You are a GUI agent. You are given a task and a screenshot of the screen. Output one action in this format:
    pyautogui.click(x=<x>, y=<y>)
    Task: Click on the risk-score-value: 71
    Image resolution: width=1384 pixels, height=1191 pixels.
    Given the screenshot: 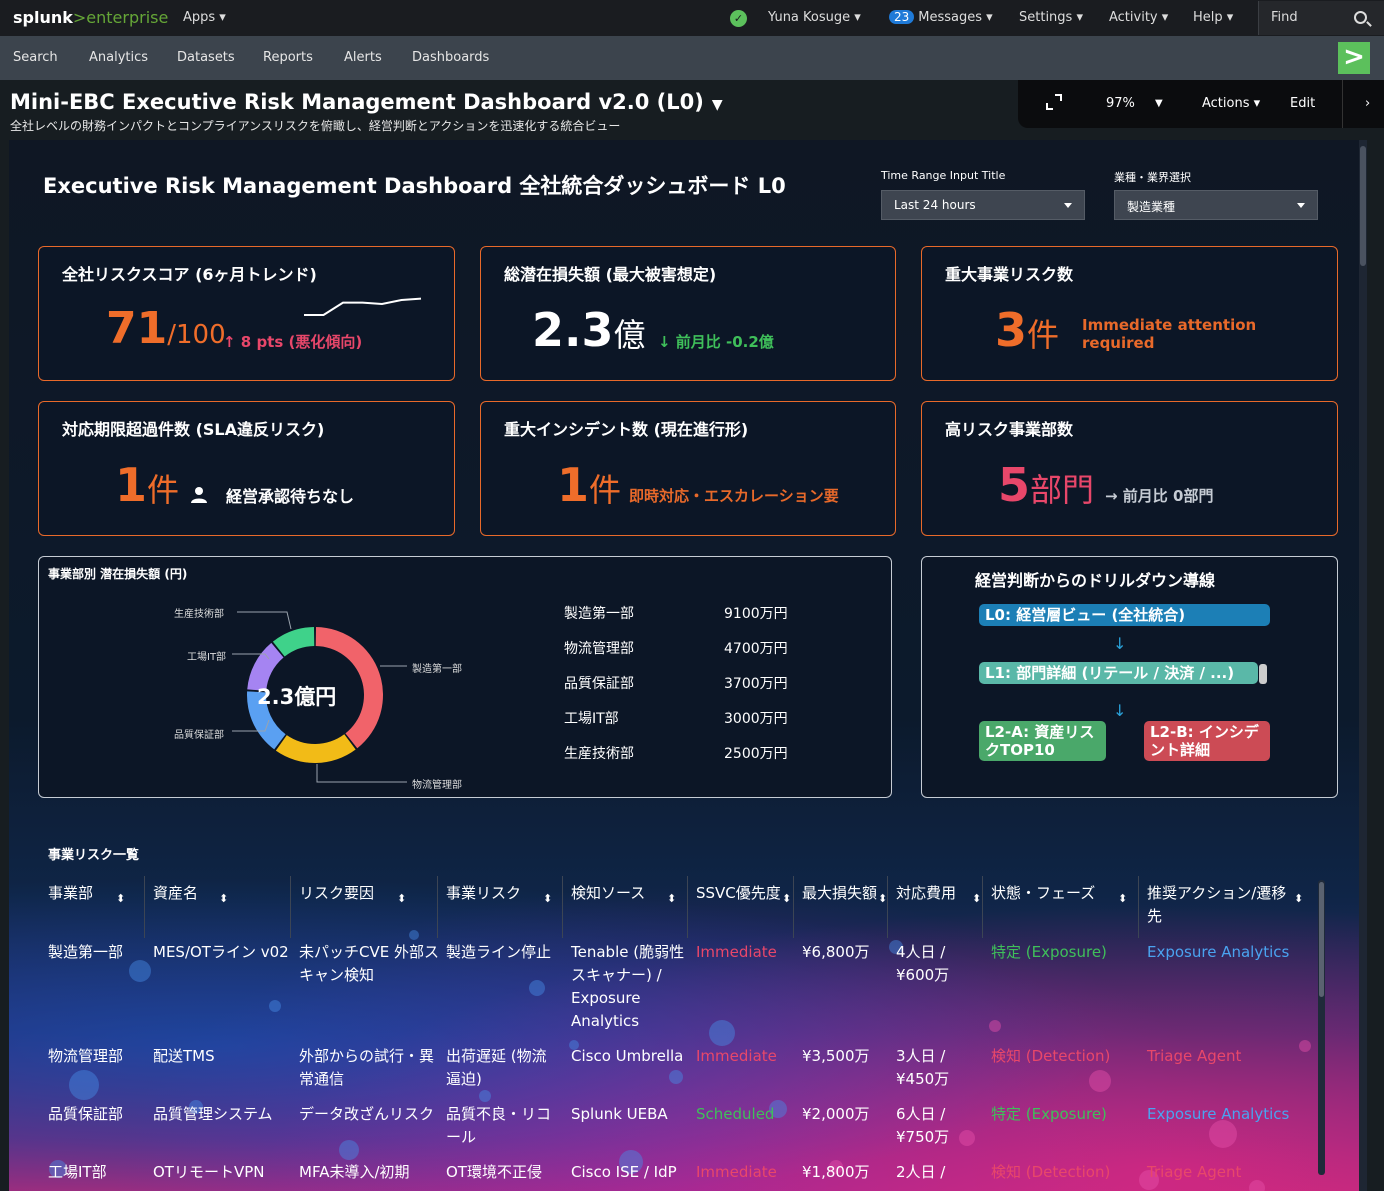 What is the action you would take?
    pyautogui.click(x=137, y=328)
    